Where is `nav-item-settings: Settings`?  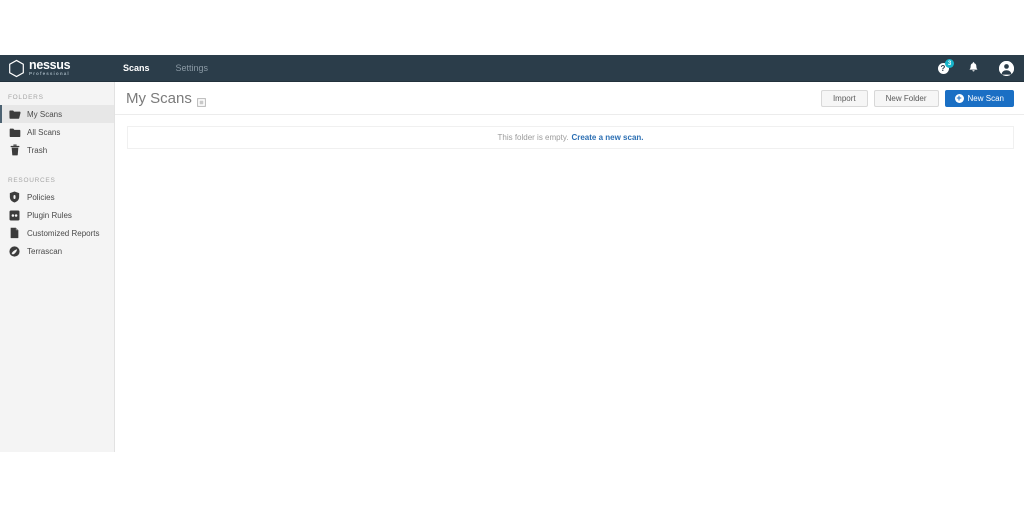 nav-item-settings: Settings is located at coordinates (192, 68).